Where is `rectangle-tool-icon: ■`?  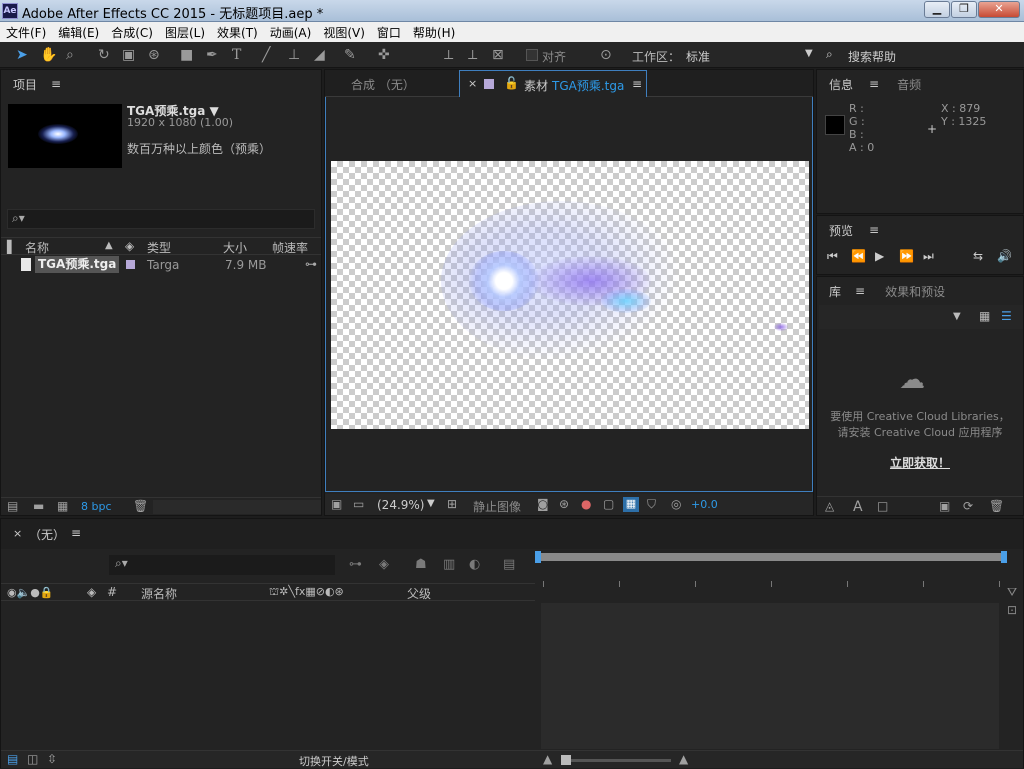
rectangle-tool-icon: ■ is located at coordinates (186, 55).